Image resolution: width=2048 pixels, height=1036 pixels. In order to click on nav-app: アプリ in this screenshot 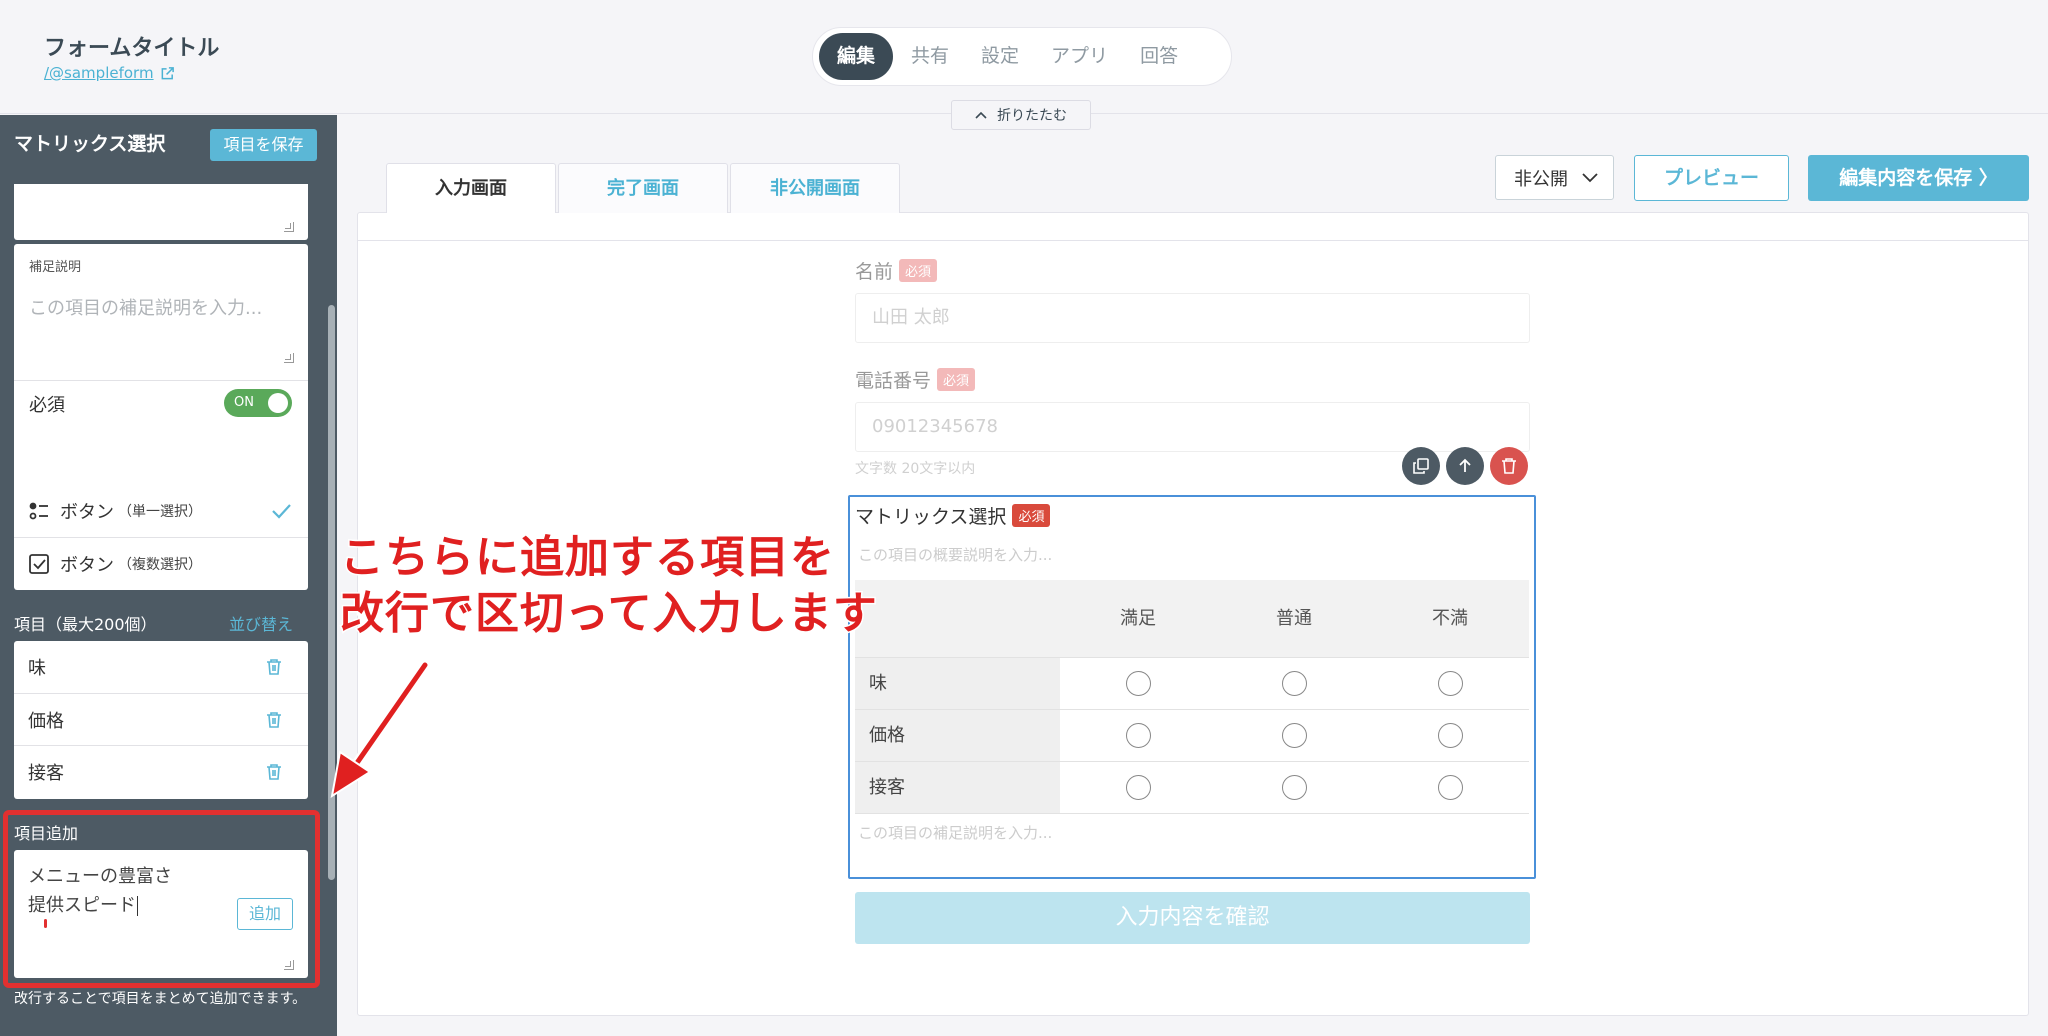, I will do `click(1079, 56)`.